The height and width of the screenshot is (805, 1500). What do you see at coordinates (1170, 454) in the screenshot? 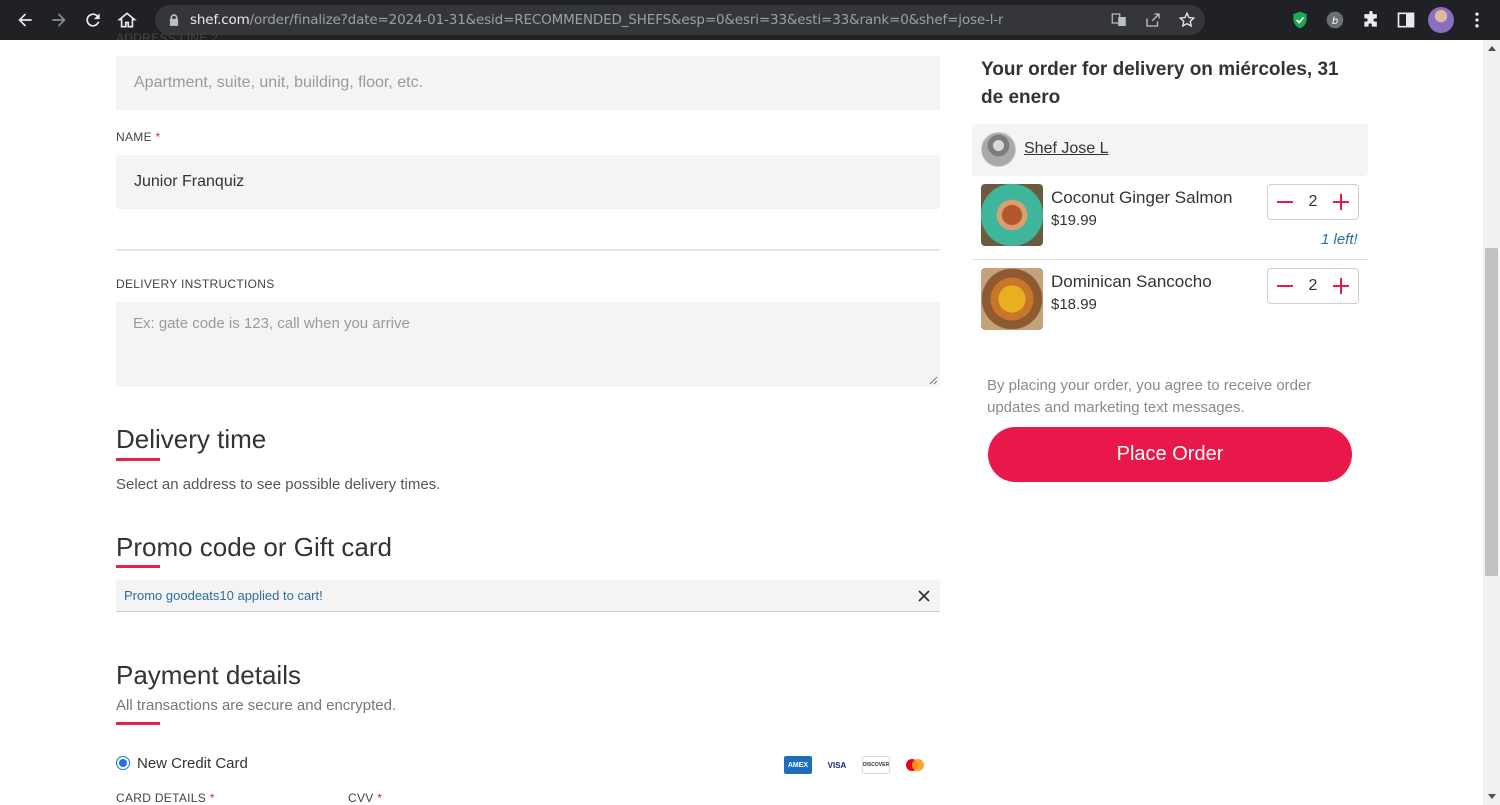
I see `place-order-button: Place Order` at bounding box center [1170, 454].